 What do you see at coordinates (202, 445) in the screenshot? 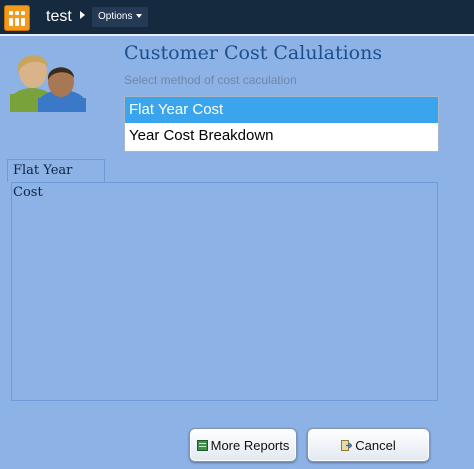
I see `report-icon` at bounding box center [202, 445].